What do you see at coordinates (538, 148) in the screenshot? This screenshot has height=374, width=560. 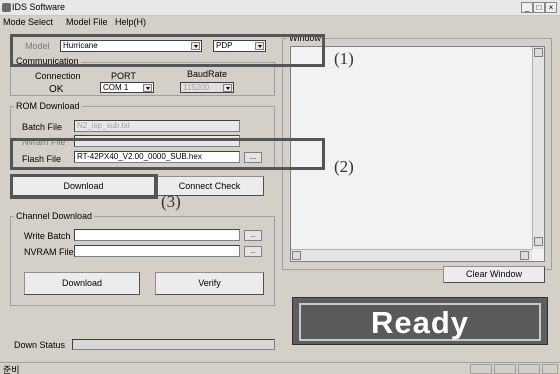 I see `vertical-scrollbar` at bounding box center [538, 148].